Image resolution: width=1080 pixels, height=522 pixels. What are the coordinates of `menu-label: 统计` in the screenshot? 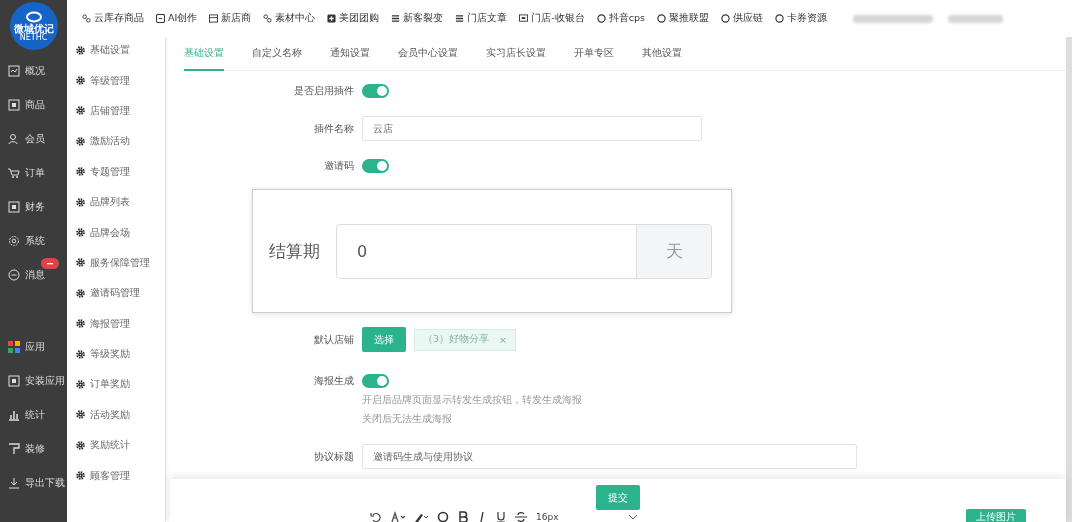 It's located at (35, 415).